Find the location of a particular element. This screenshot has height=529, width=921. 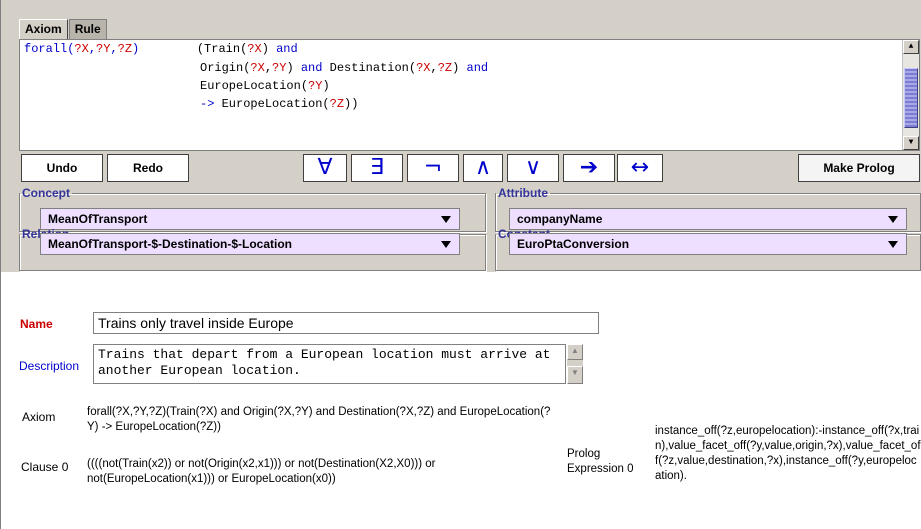

relation-value: MeanOfTransport-$-Destination-$-Location is located at coordinates (170, 244).